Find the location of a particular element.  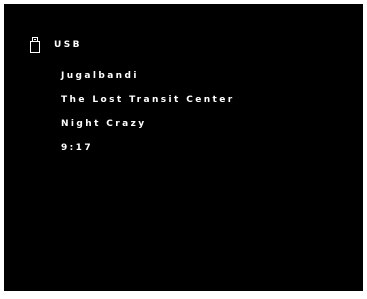

source-label: USB is located at coordinates (68, 44).